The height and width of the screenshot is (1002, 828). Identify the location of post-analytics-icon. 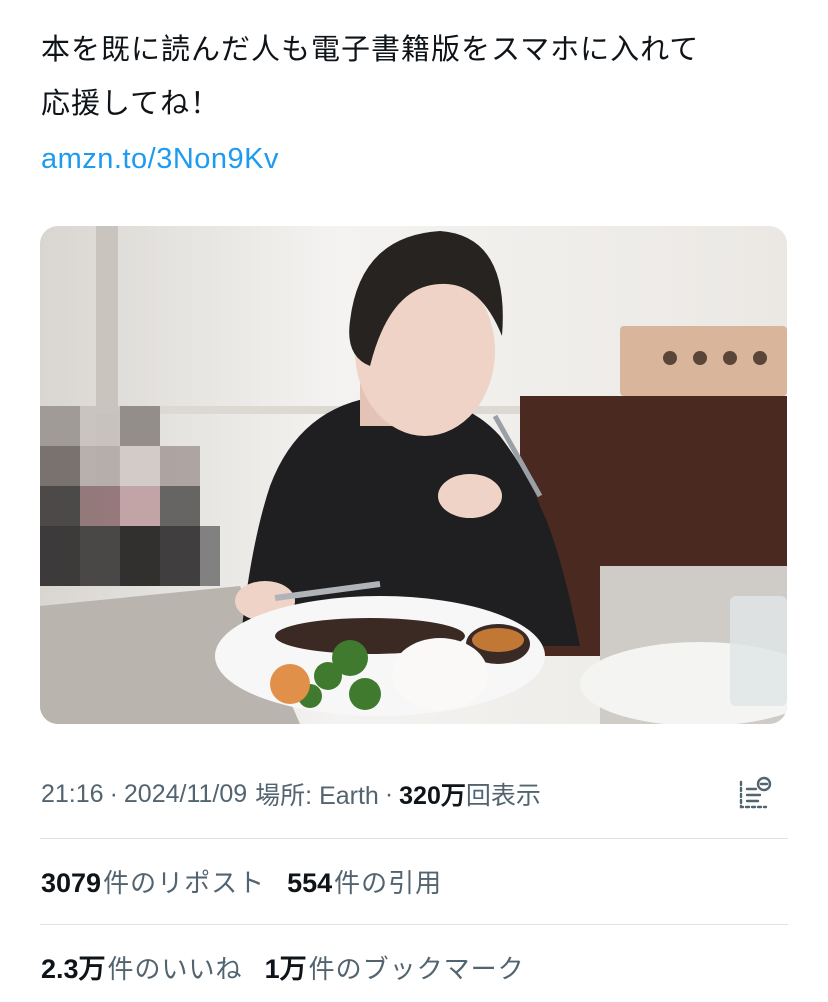
(755, 792).